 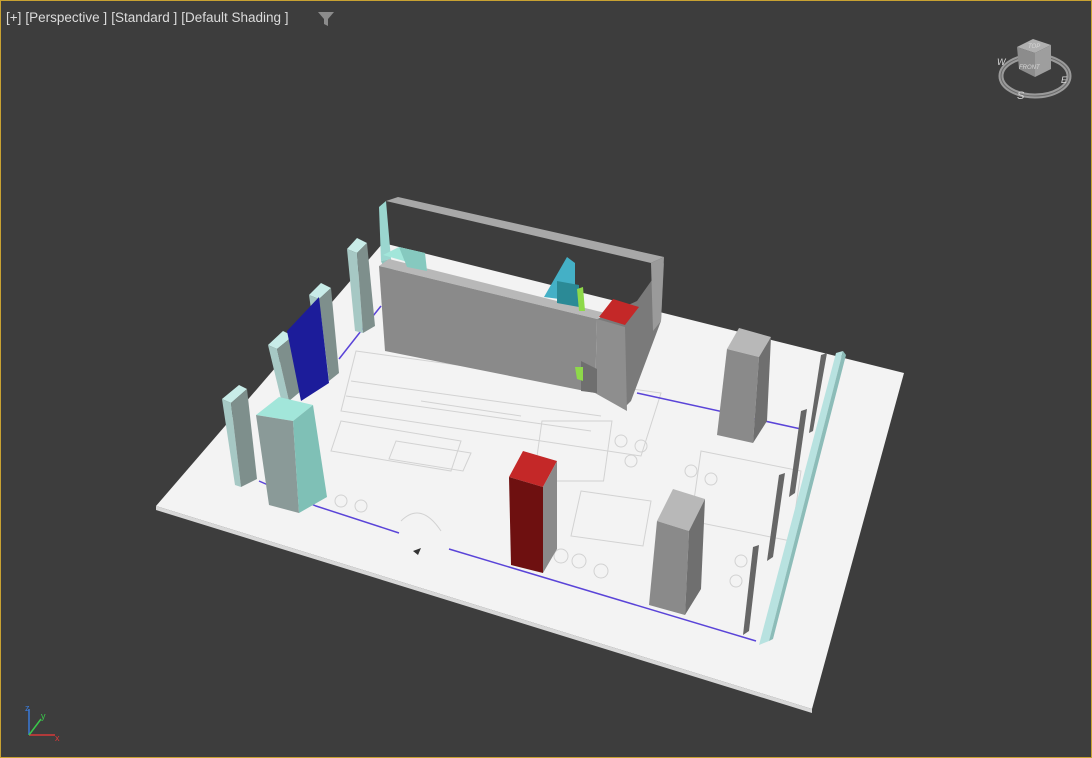 I want to click on axis-y-label: y, so click(x=43, y=716).